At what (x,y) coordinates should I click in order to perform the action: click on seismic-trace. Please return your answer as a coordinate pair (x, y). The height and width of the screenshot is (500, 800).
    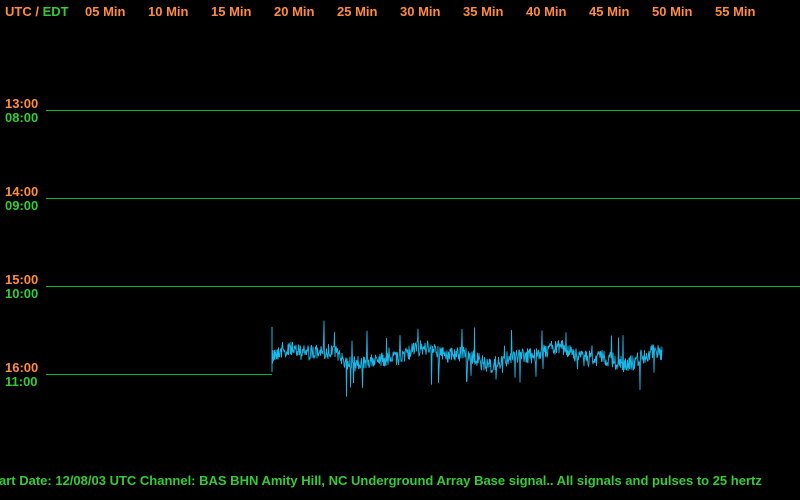
    Looking at the image, I should click on (467, 358).